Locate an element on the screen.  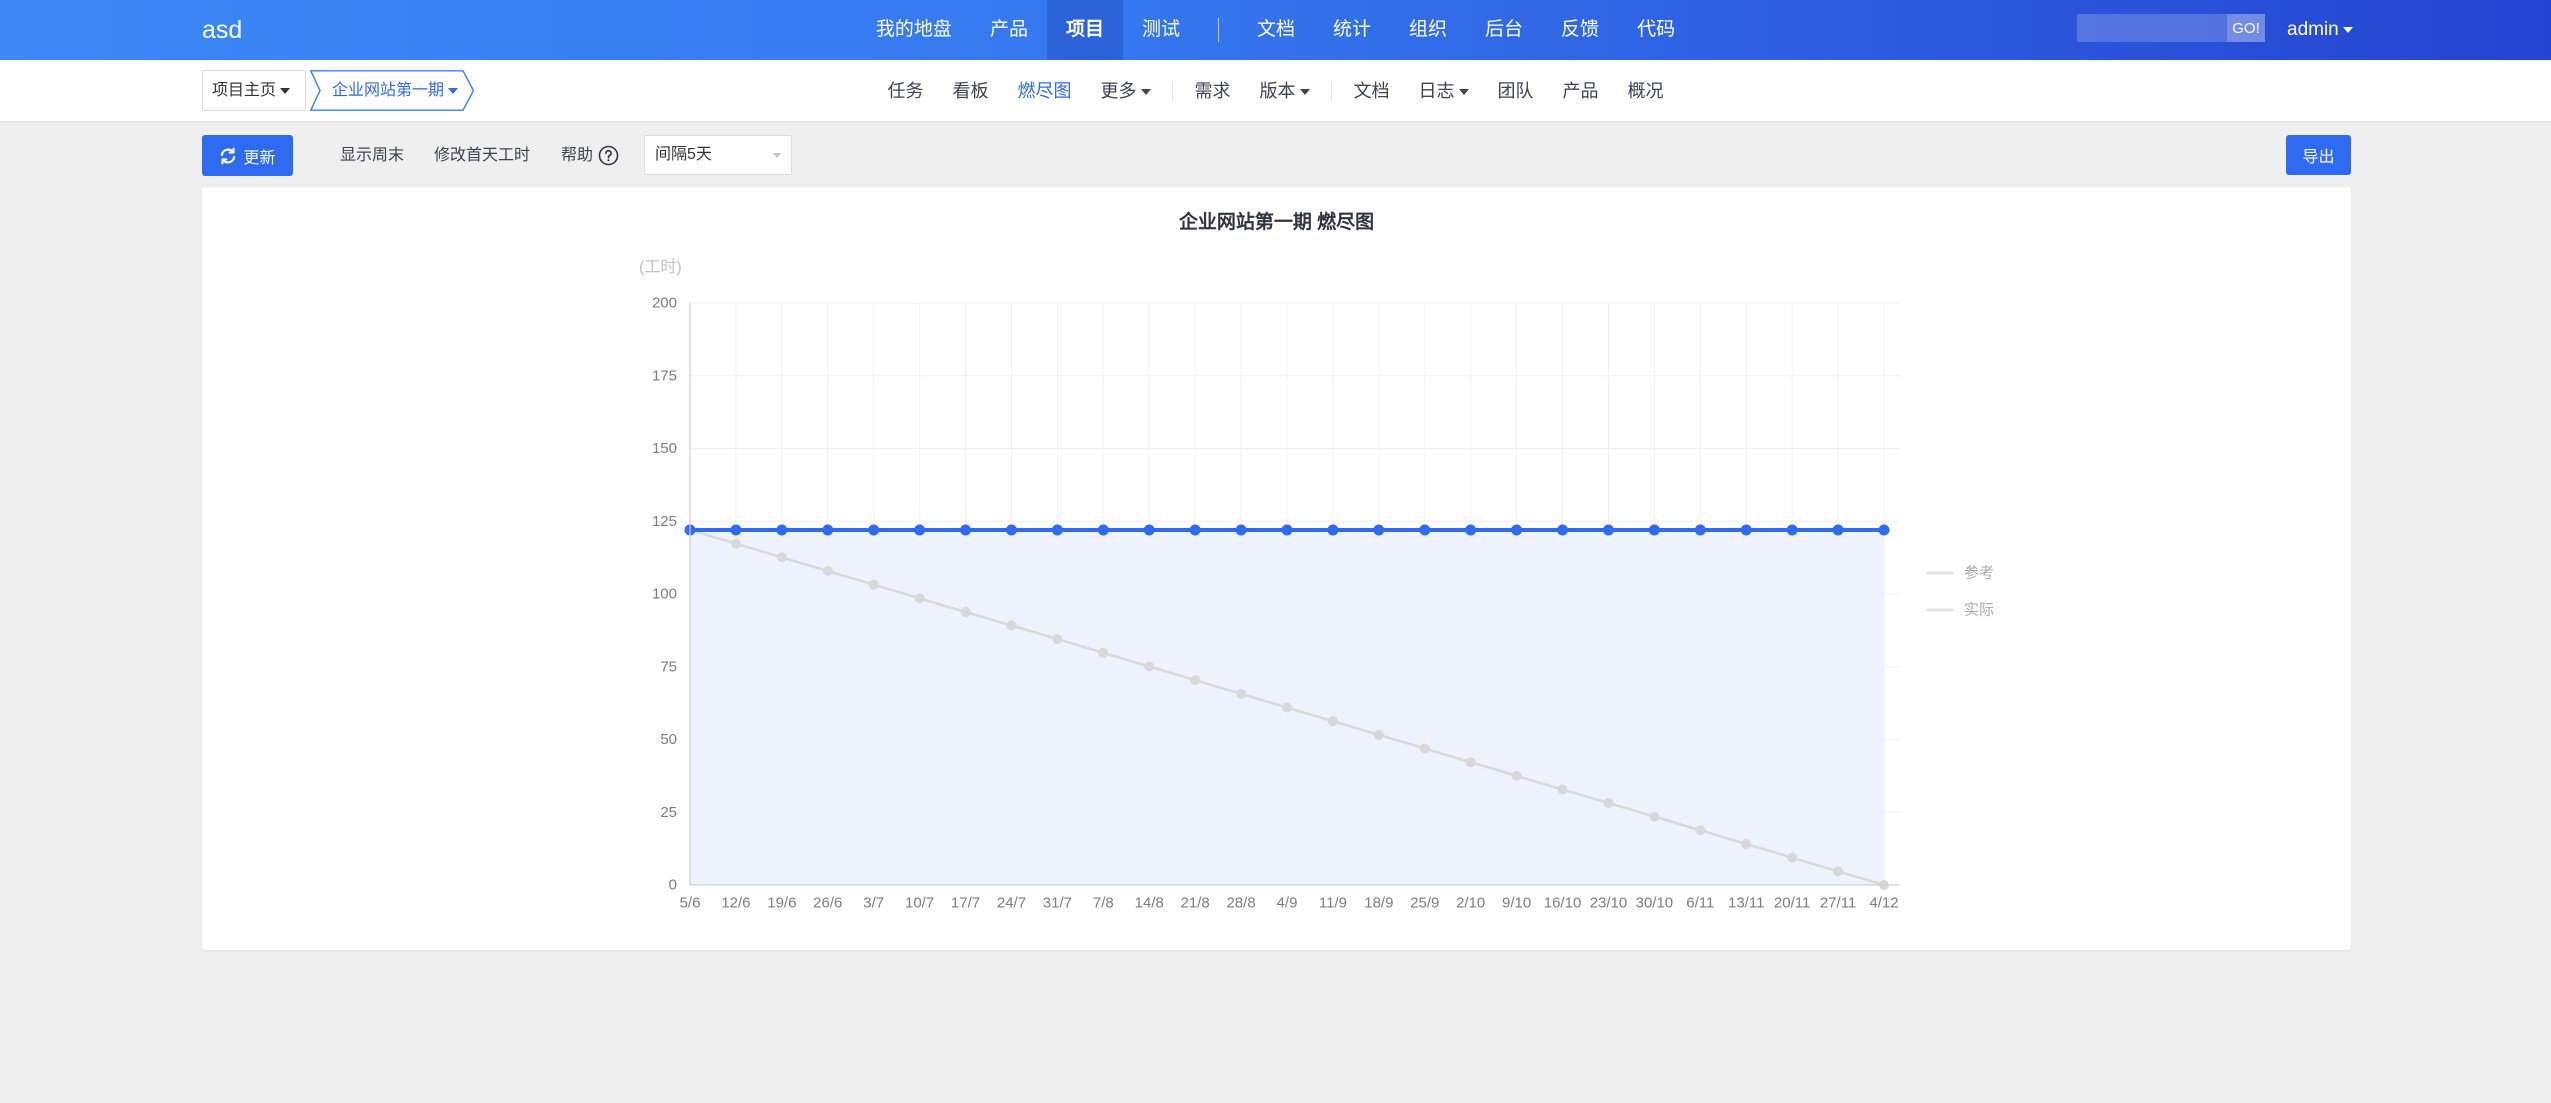
refresh-button: 更新 is located at coordinates (247, 155).